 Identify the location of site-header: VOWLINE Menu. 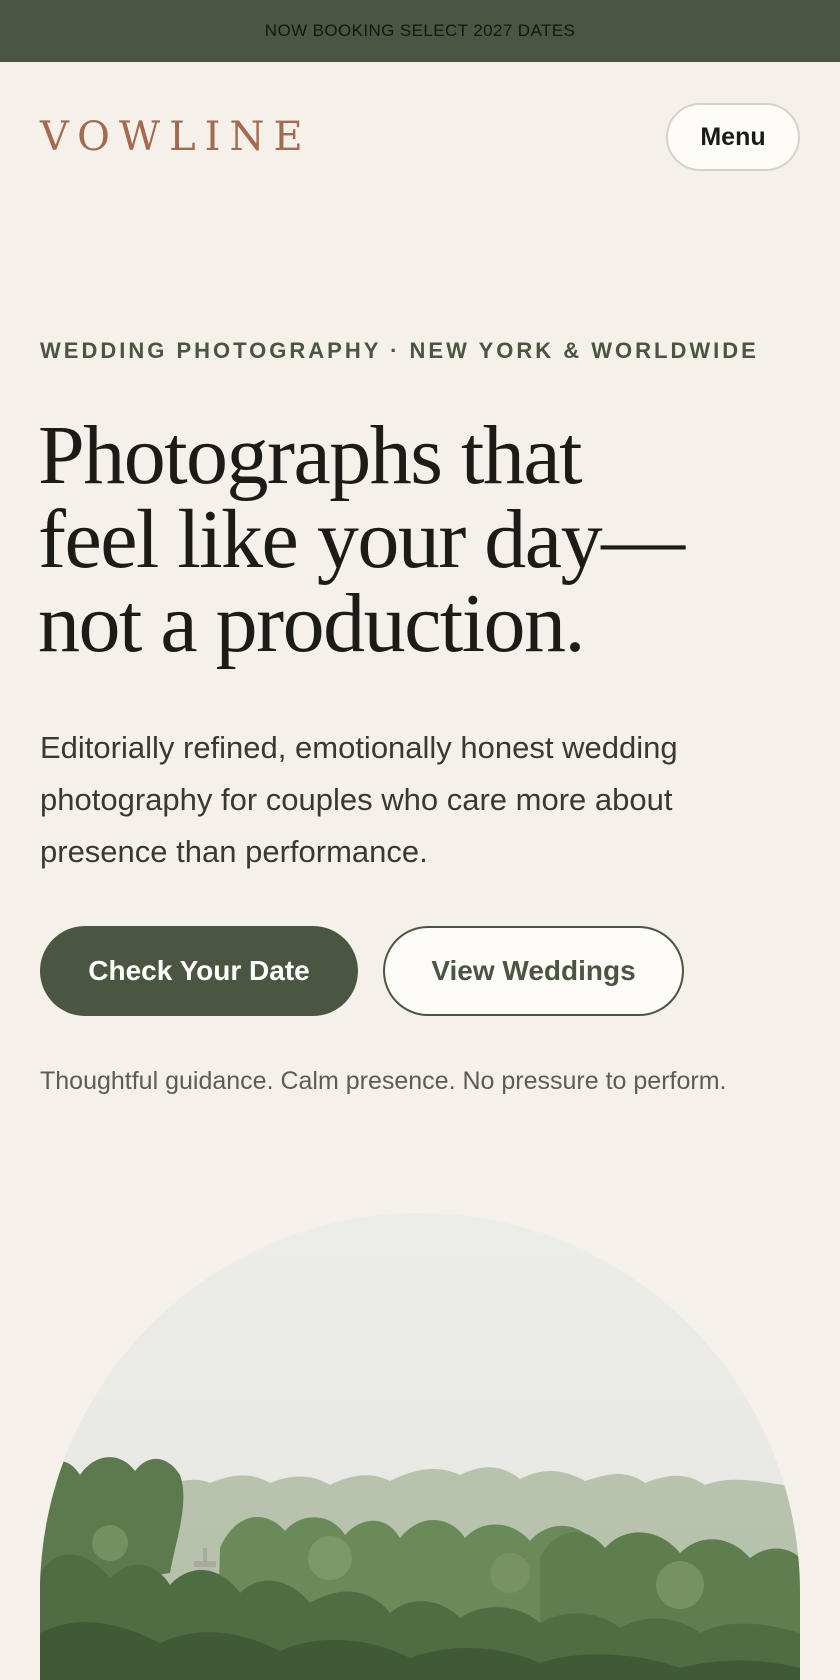
(420, 137).